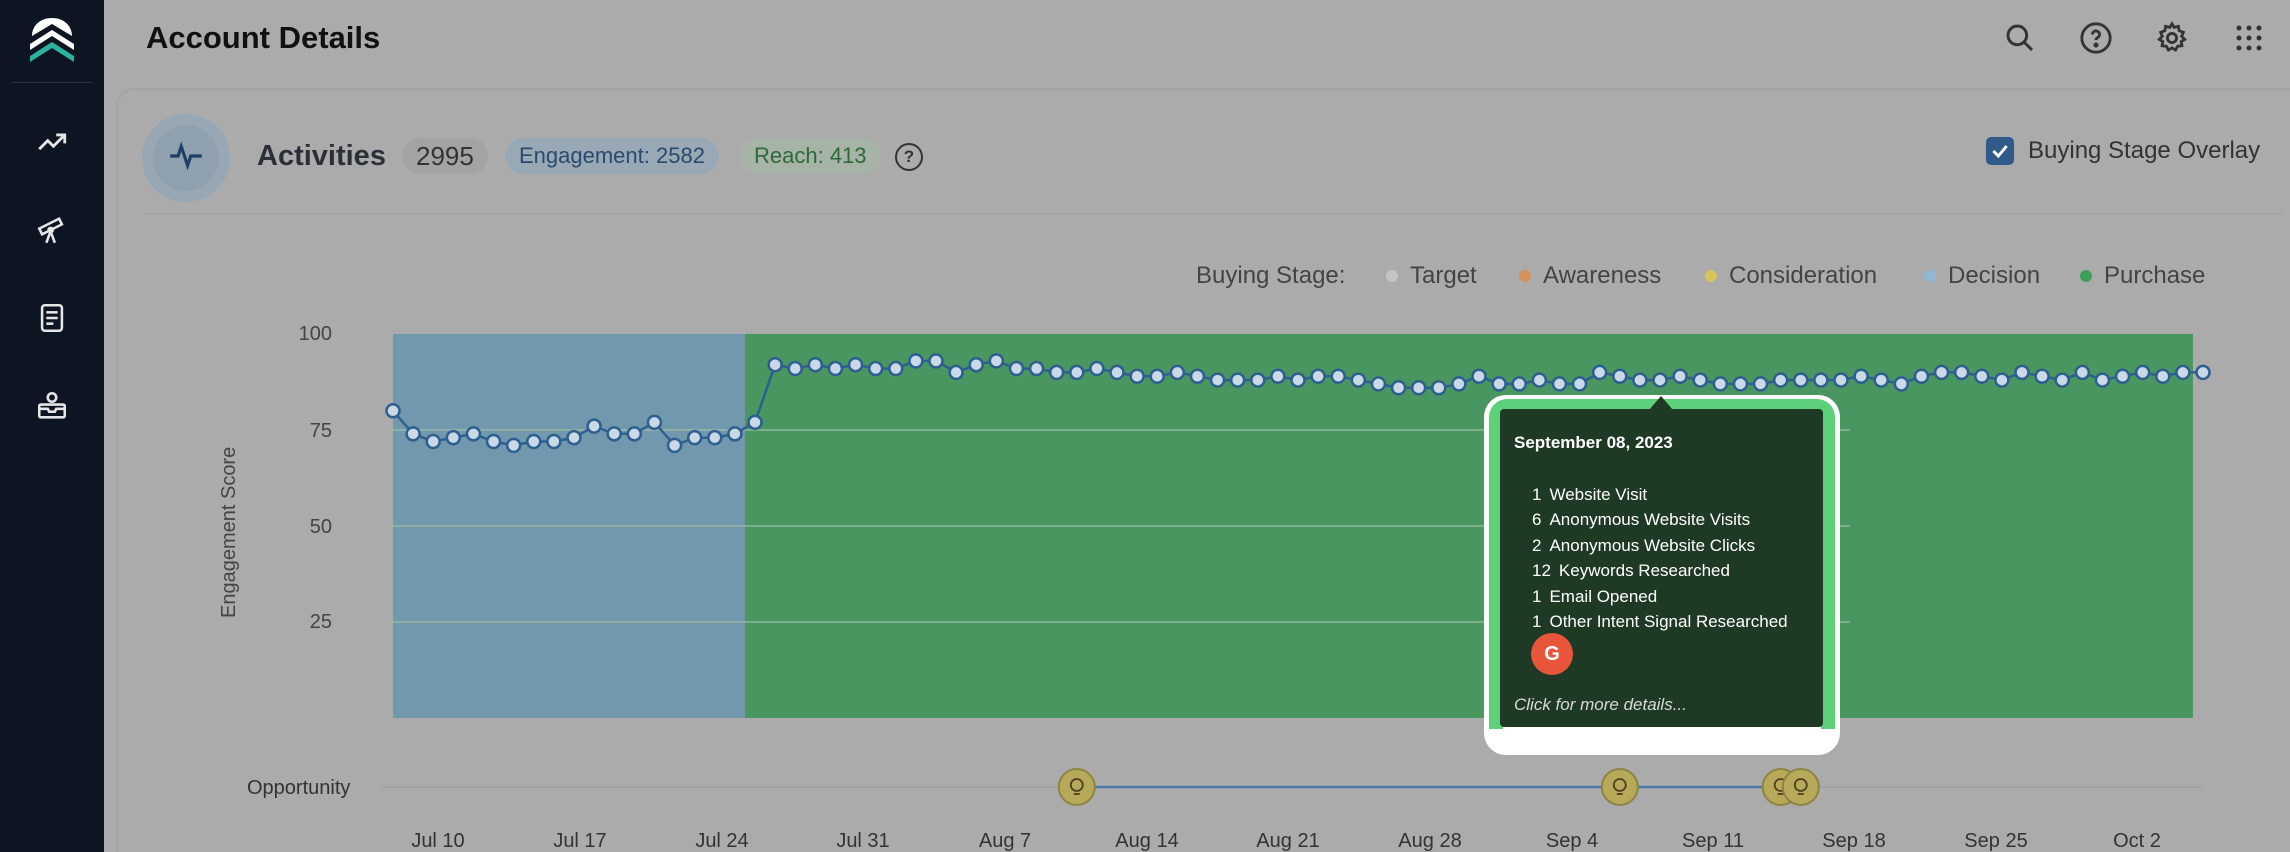  What do you see at coordinates (863, 841) in the screenshot?
I see `x-tick-label: Jul 31` at bounding box center [863, 841].